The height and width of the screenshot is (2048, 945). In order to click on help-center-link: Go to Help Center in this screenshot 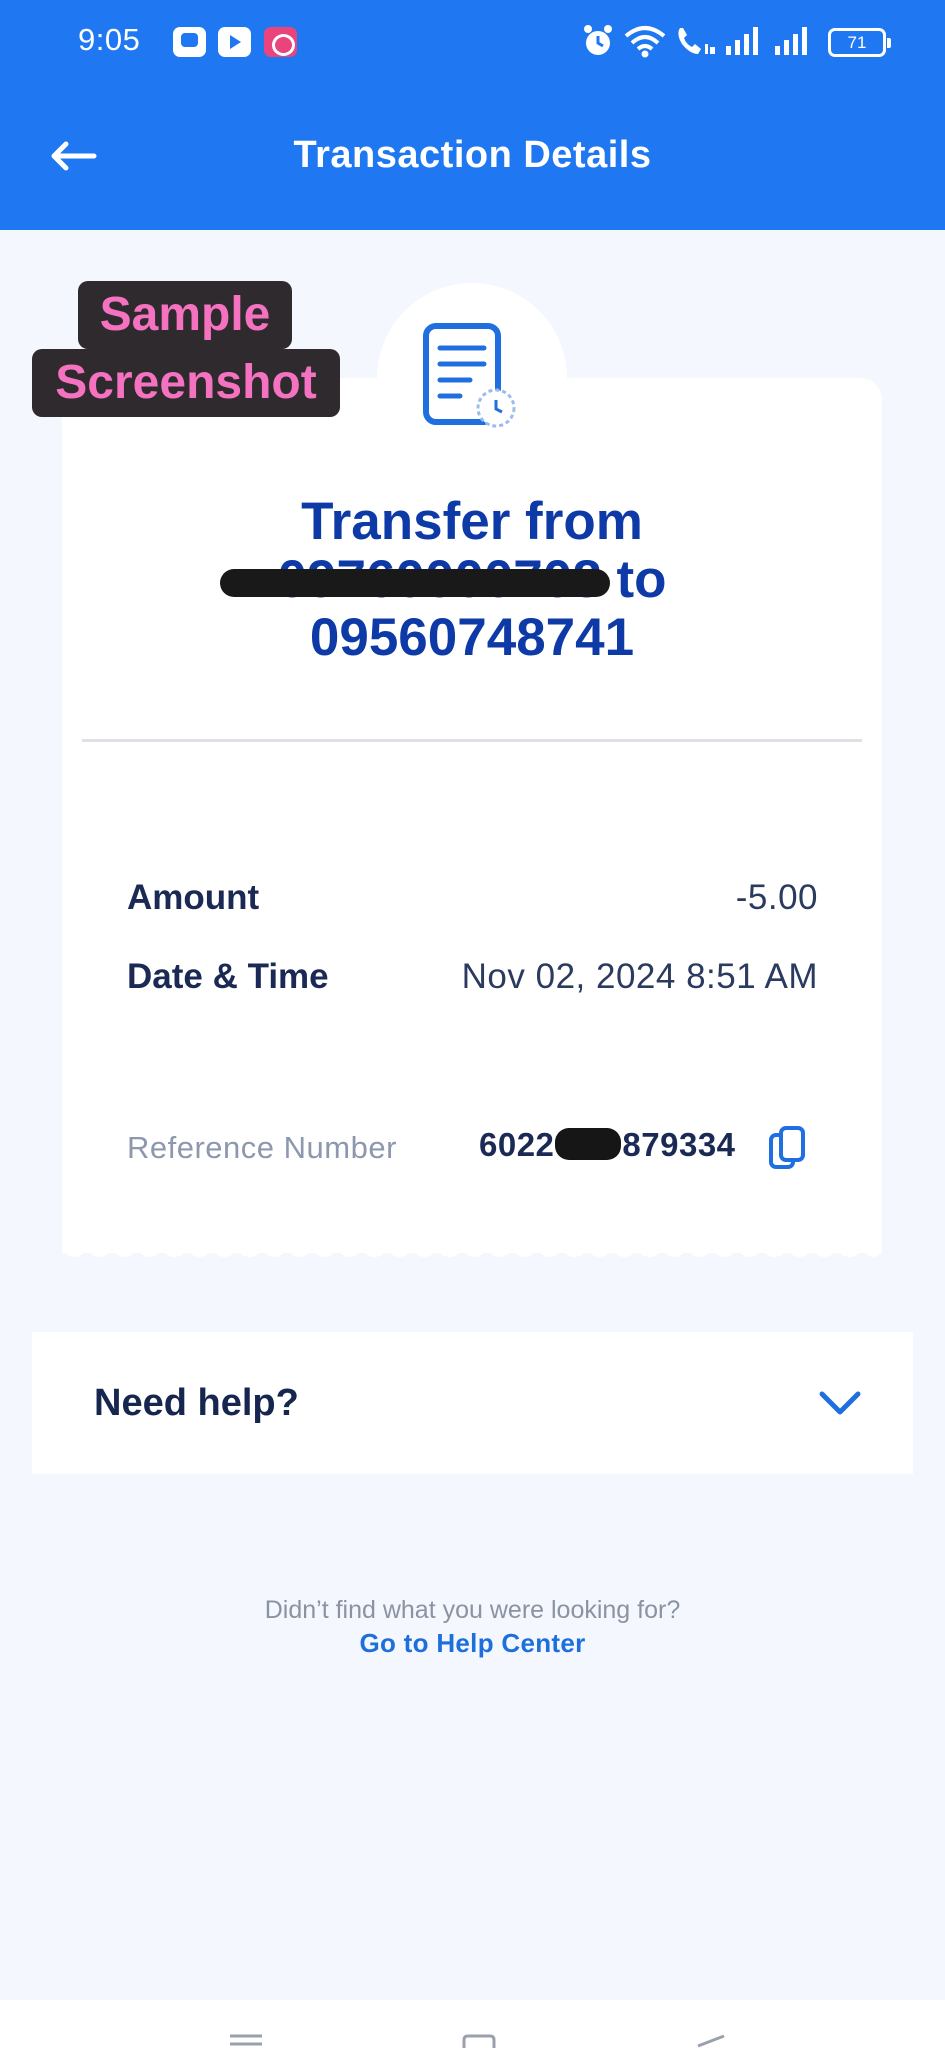, I will do `click(472, 1643)`.